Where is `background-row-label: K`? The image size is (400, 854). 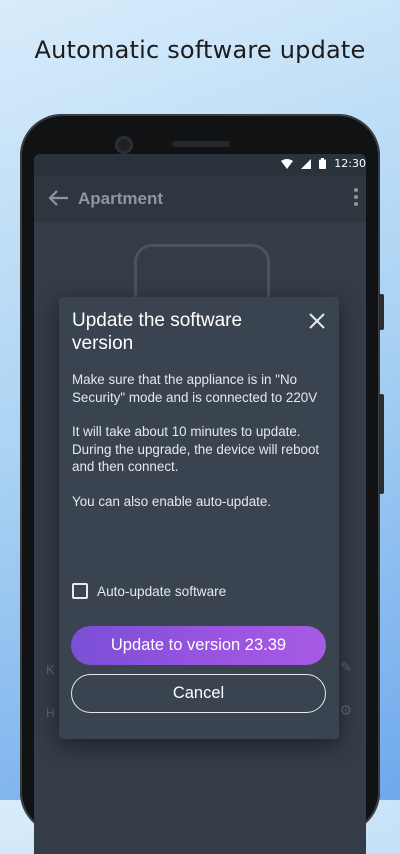 background-row-label: K is located at coordinates (50, 669).